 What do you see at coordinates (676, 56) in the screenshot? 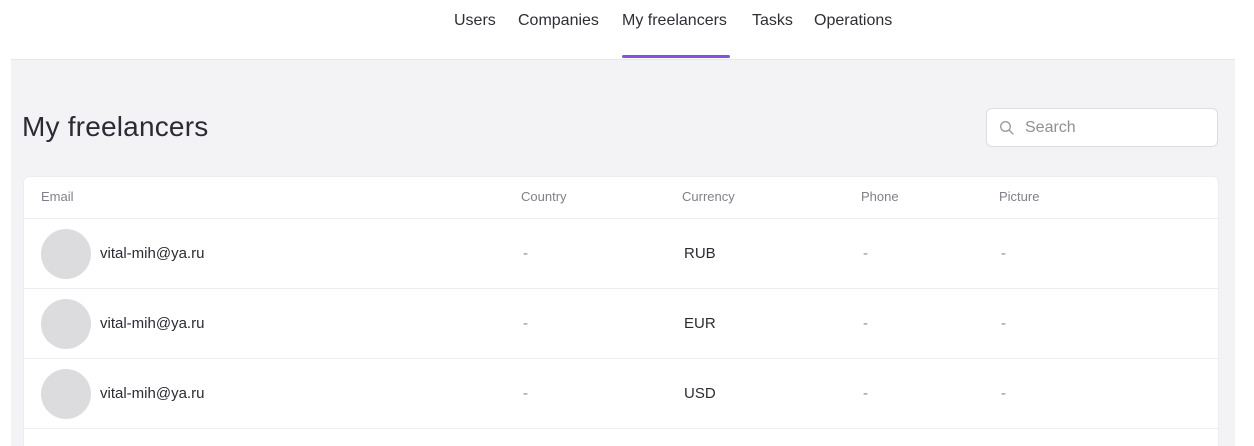
I see `active-tab-indicator` at bounding box center [676, 56].